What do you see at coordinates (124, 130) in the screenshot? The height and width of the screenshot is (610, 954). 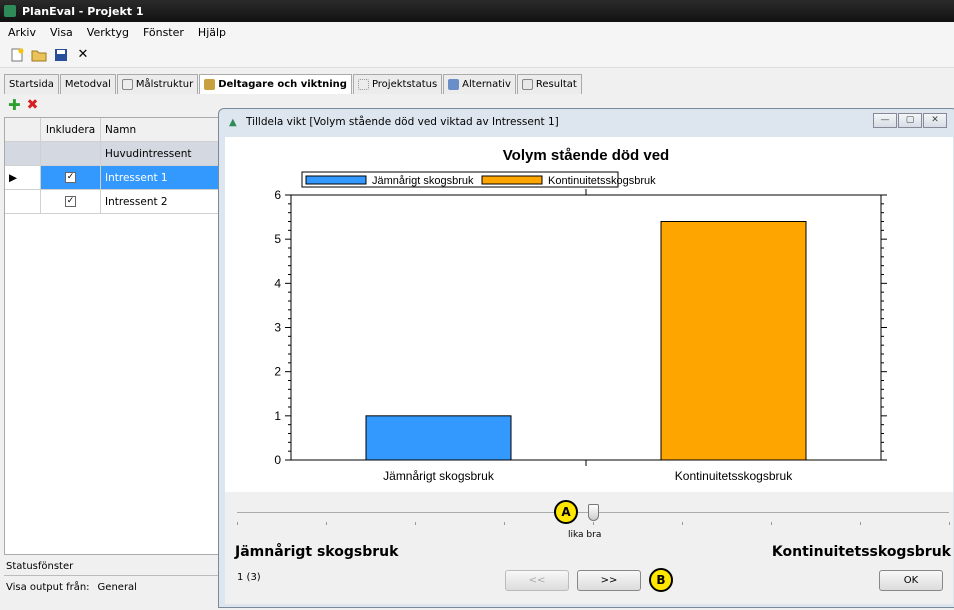 I see `grid-header: Inkludera Namn` at bounding box center [124, 130].